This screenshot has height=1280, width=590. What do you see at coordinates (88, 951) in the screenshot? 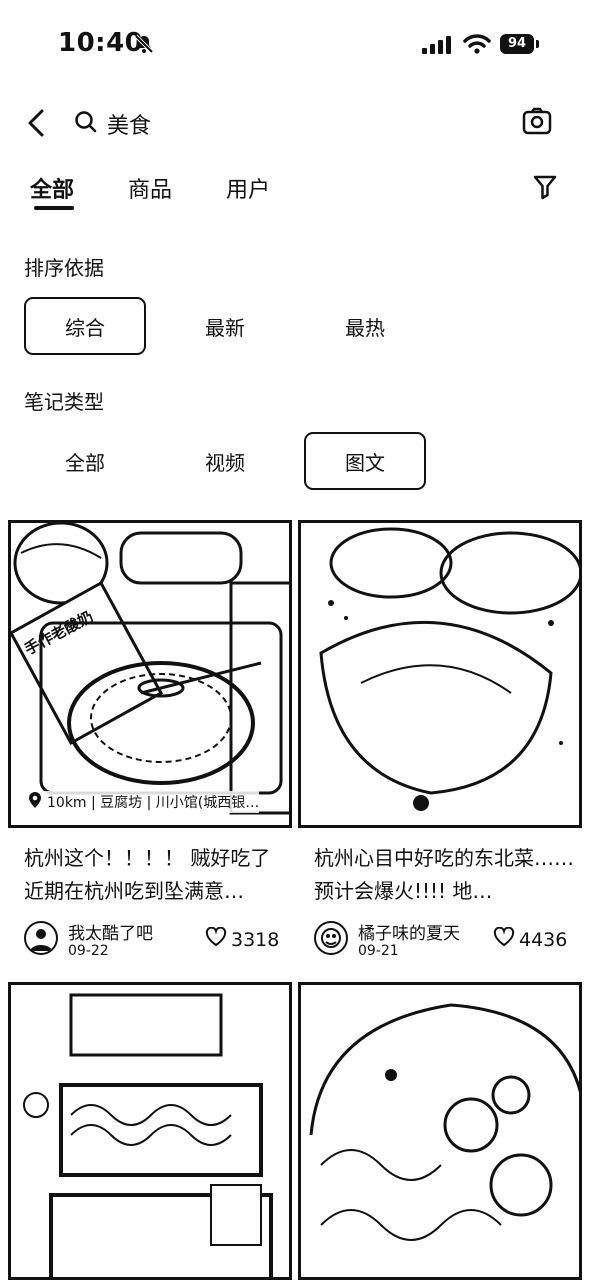
I see `post-date: 09-22` at bounding box center [88, 951].